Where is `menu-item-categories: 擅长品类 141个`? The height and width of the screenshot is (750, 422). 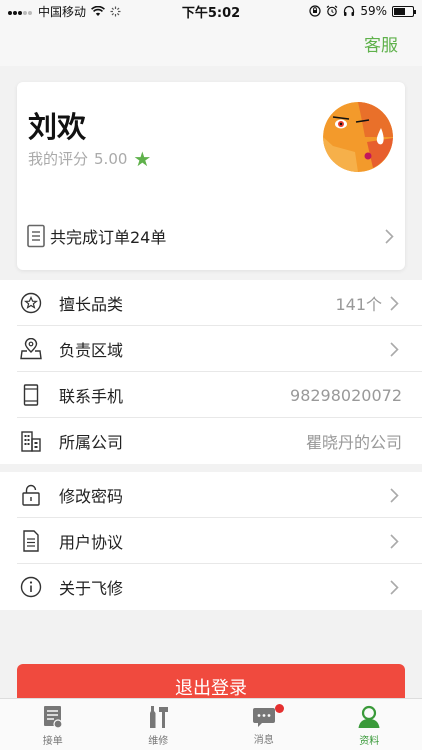 menu-item-categories: 擅长品类 141个 is located at coordinates (211, 303).